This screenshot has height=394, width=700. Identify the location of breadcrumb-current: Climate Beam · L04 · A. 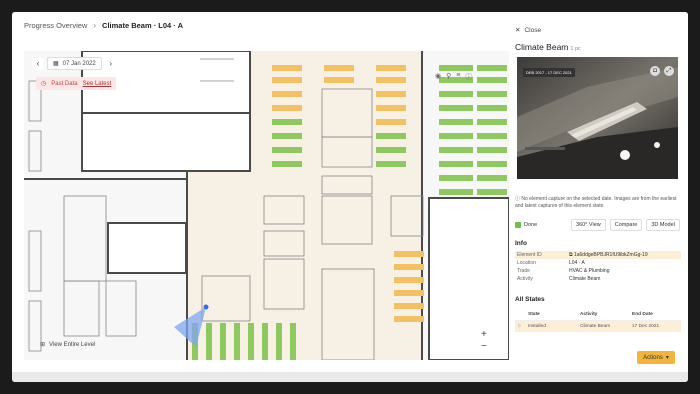
(143, 25).